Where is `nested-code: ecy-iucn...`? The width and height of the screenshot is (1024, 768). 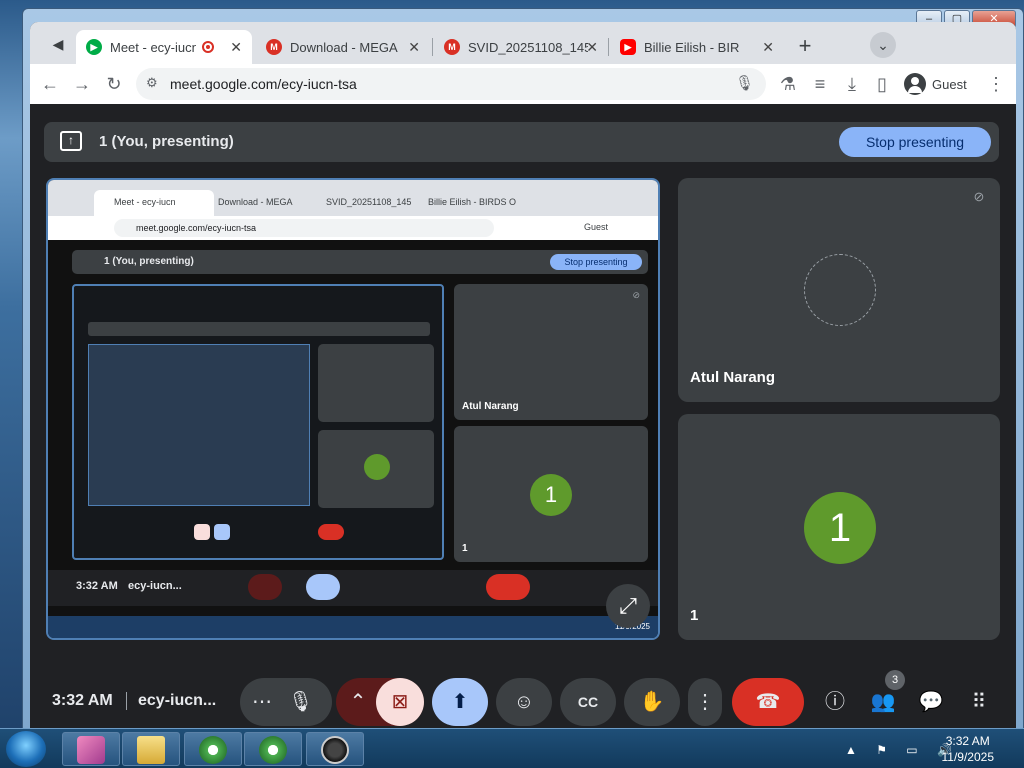
nested-code: ecy-iucn... is located at coordinates (155, 586).